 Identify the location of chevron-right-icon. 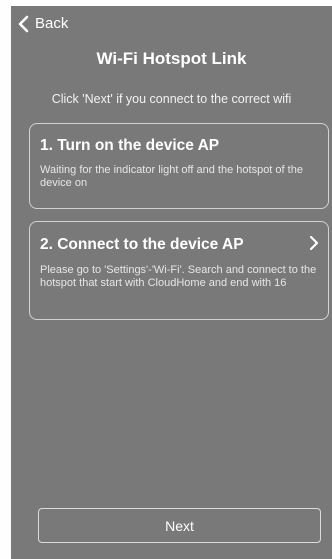
(314, 243).